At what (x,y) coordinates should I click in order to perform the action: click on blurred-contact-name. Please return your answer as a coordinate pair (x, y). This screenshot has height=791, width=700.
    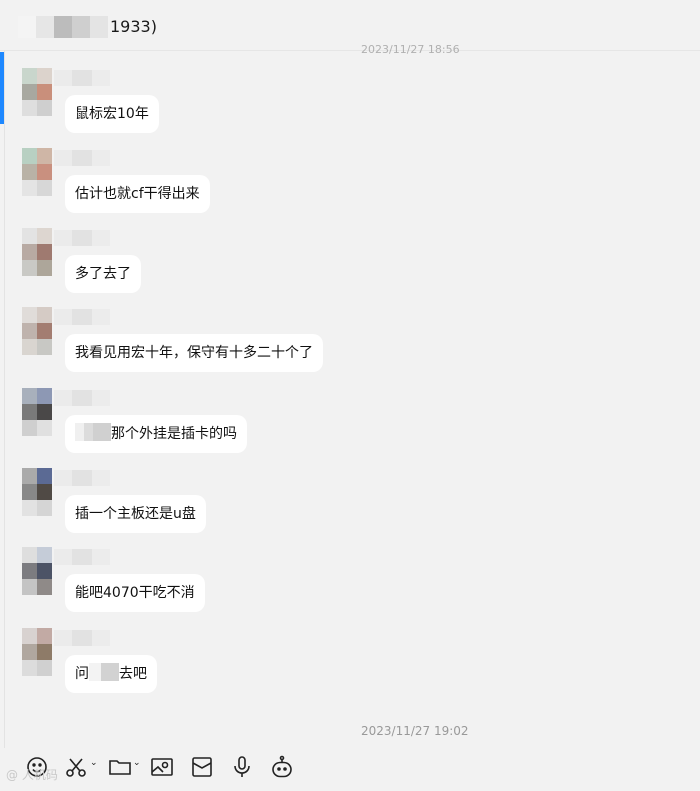
    Looking at the image, I should click on (63, 27).